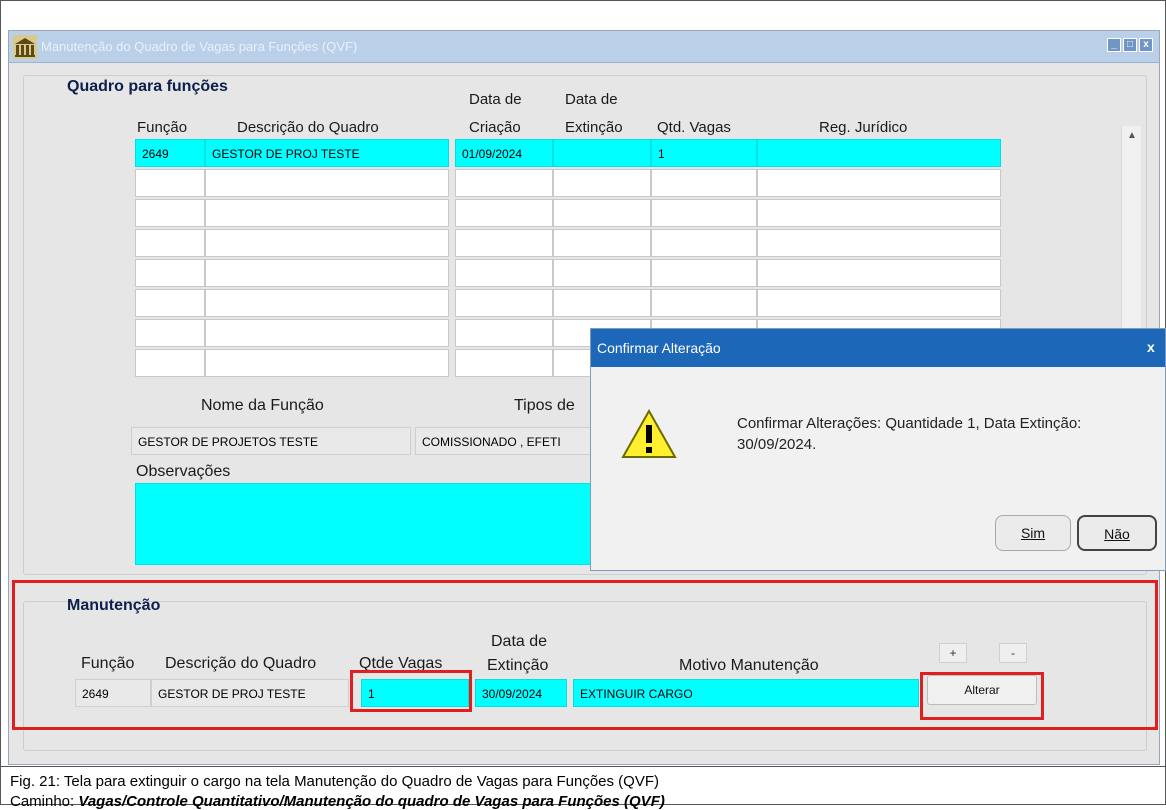 Image resolution: width=1166 pixels, height=810 pixels. What do you see at coordinates (594, 127) in the screenshot?
I see `header-data-extincao-2: Extinção` at bounding box center [594, 127].